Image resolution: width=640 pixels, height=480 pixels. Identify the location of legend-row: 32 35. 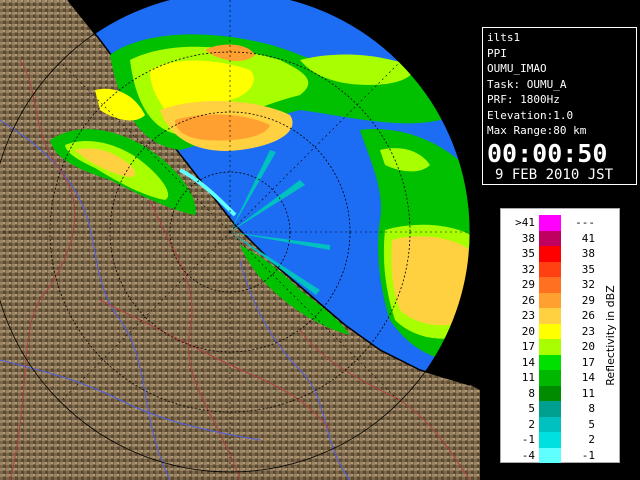
(553, 269).